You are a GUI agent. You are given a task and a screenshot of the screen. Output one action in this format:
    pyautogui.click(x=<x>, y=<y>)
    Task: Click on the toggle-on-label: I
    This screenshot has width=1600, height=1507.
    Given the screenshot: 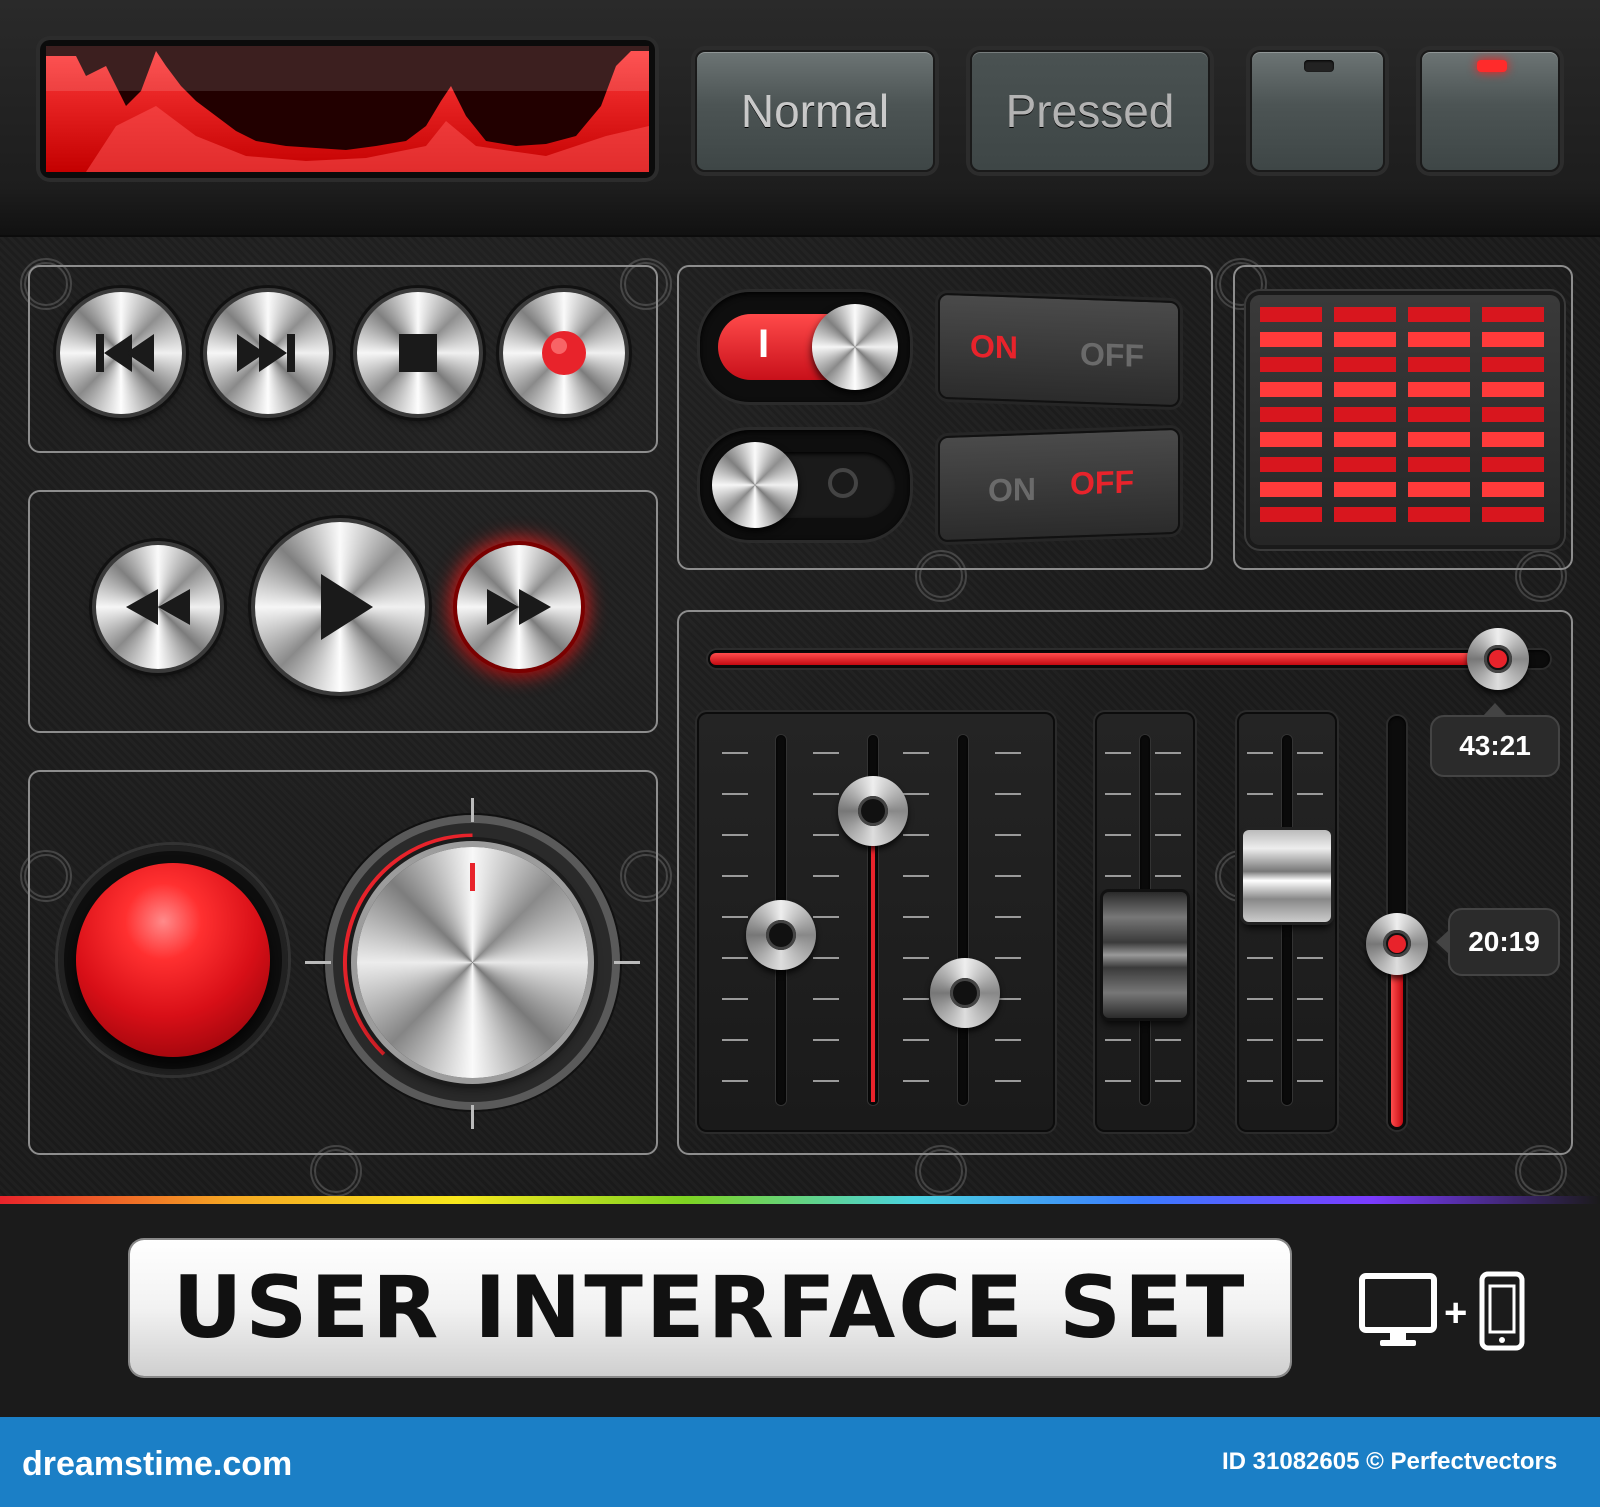 What is the action you would take?
    pyautogui.click(x=764, y=344)
    